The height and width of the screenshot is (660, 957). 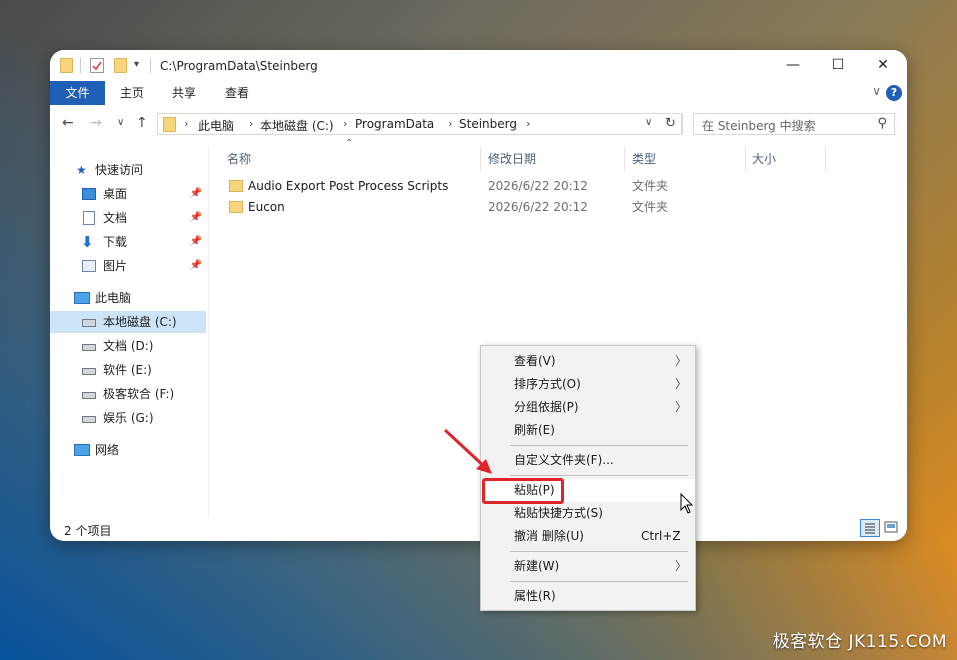 I want to click on tab-home: 主页, so click(x=132, y=93).